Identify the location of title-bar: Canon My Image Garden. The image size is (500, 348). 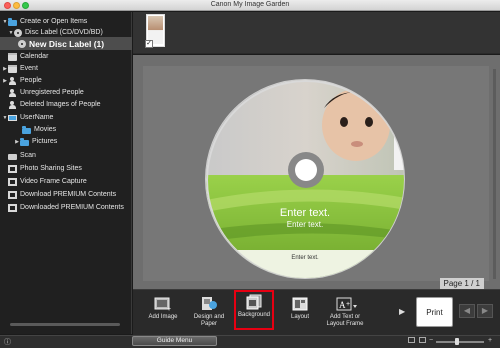
(250, 5).